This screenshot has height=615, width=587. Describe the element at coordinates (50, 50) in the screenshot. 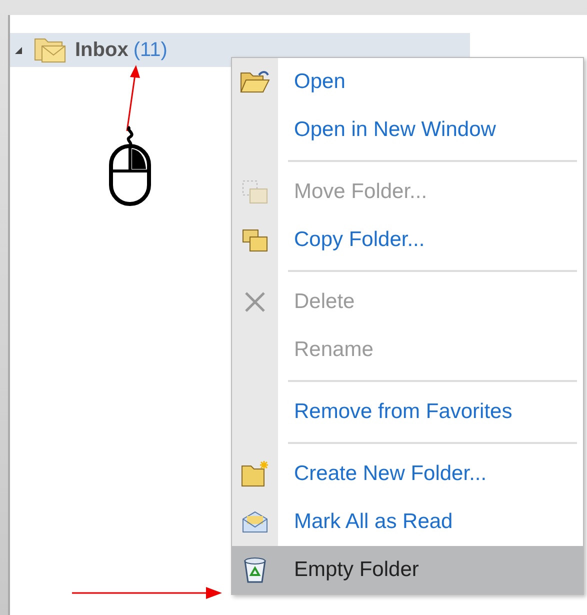

I see `mail-folder-icon` at that location.